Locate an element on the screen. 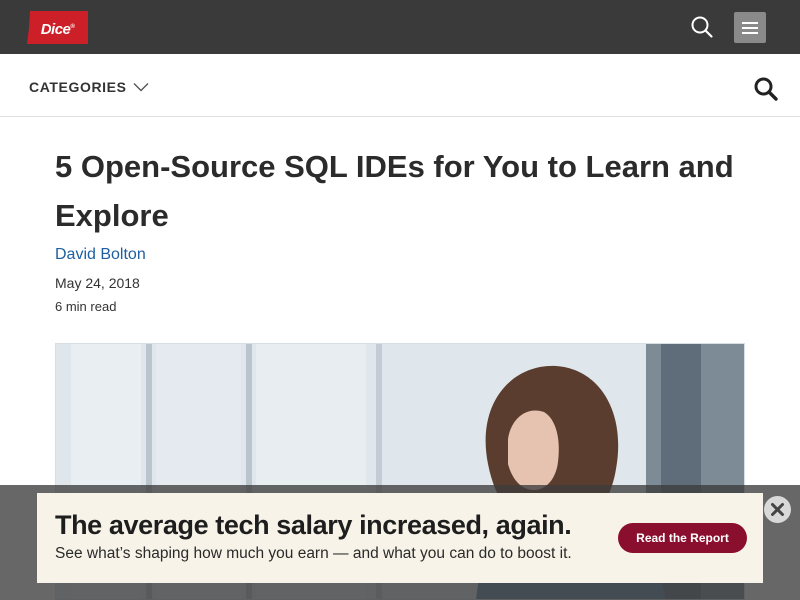  logo-text: Dice® is located at coordinates (57, 29).